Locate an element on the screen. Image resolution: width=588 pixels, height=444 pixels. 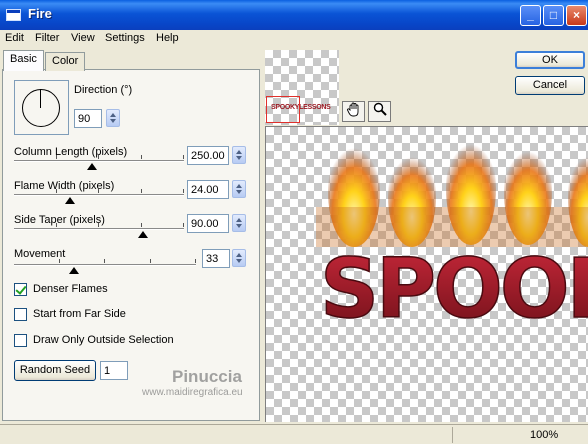
denser-flames-checkbox is located at coordinates (20, 289).